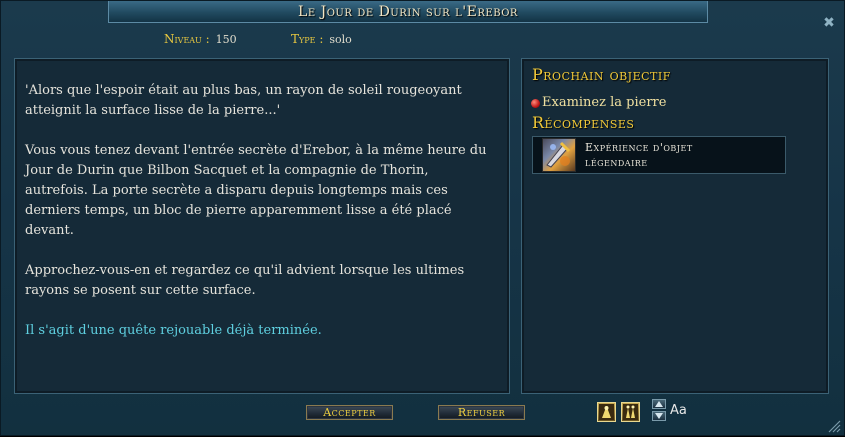 Image resolution: width=845 pixels, height=437 pixels. I want to click on font-size-label: Aa, so click(678, 410).